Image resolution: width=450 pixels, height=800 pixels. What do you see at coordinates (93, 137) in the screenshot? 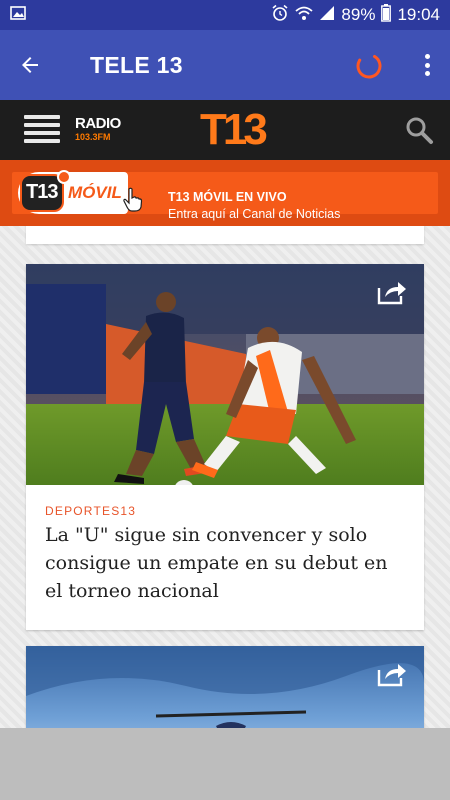
I see `radio-frequency: 103.3FM` at bounding box center [93, 137].